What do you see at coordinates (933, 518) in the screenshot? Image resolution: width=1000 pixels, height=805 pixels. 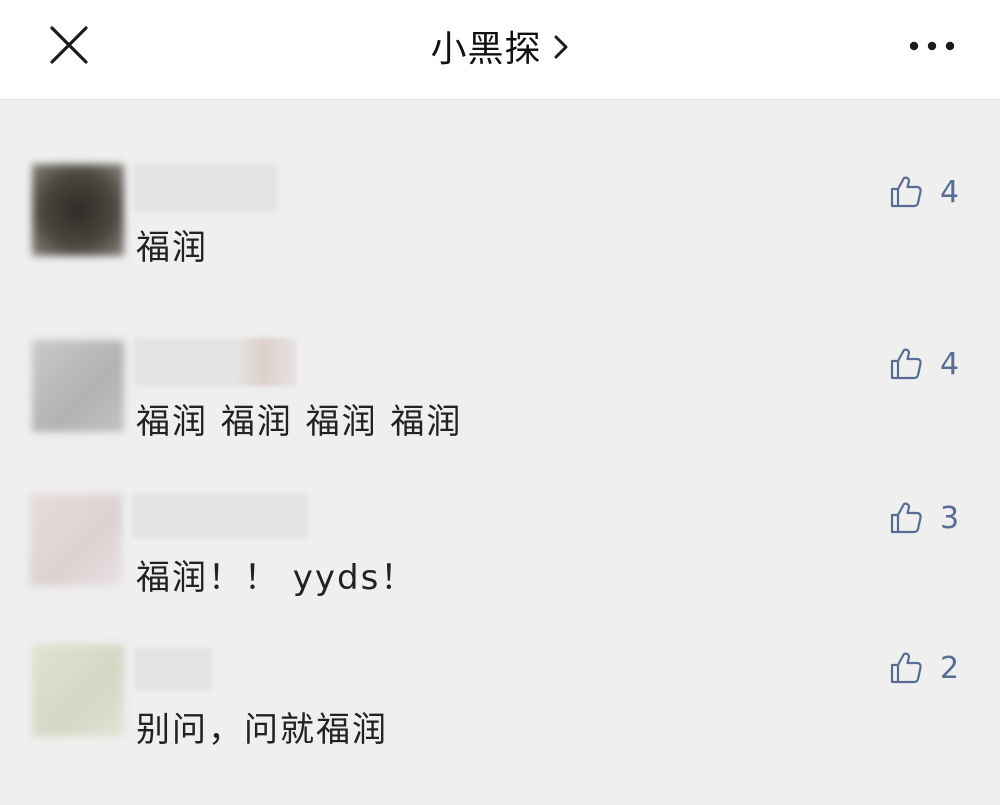 I see `like-button: 3` at bounding box center [933, 518].